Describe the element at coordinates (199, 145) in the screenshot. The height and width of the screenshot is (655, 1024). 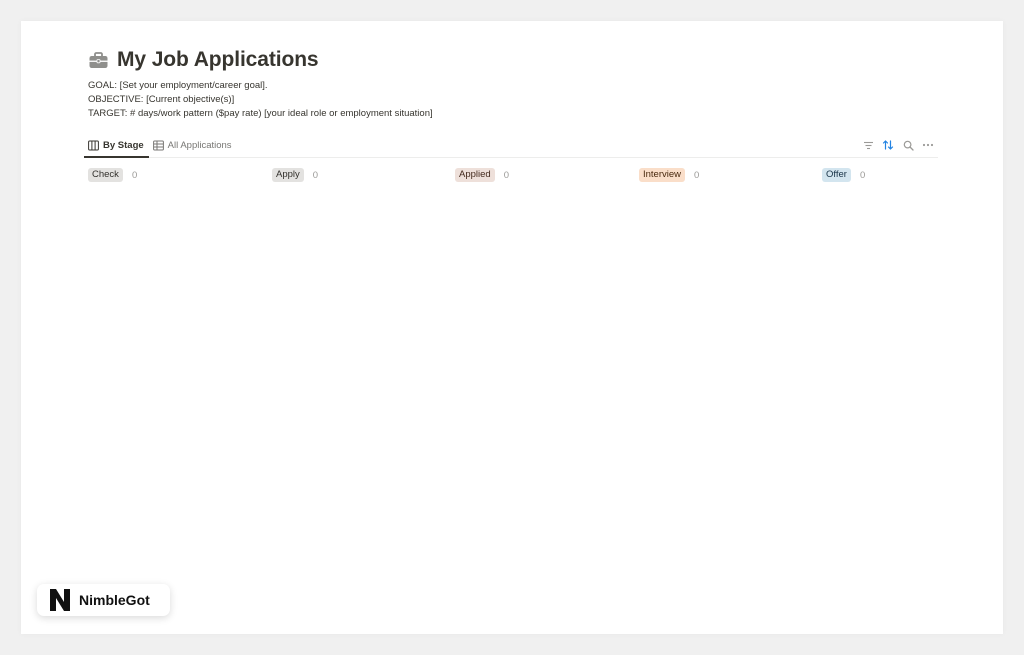
I see `tab-label: All Applications` at that location.